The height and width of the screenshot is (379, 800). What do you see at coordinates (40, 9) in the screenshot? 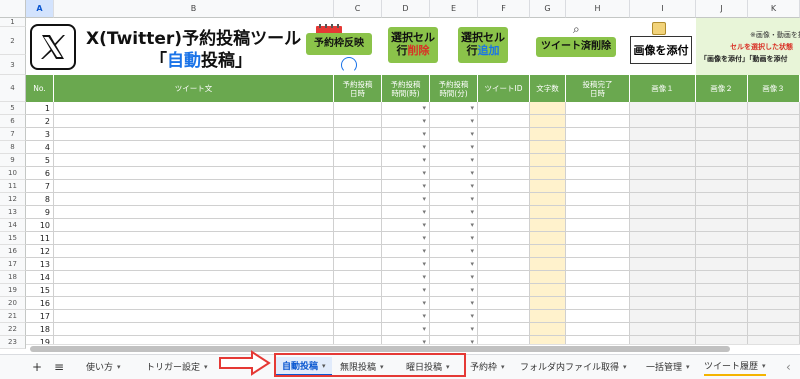
I see `col-header-a: A` at bounding box center [40, 9].